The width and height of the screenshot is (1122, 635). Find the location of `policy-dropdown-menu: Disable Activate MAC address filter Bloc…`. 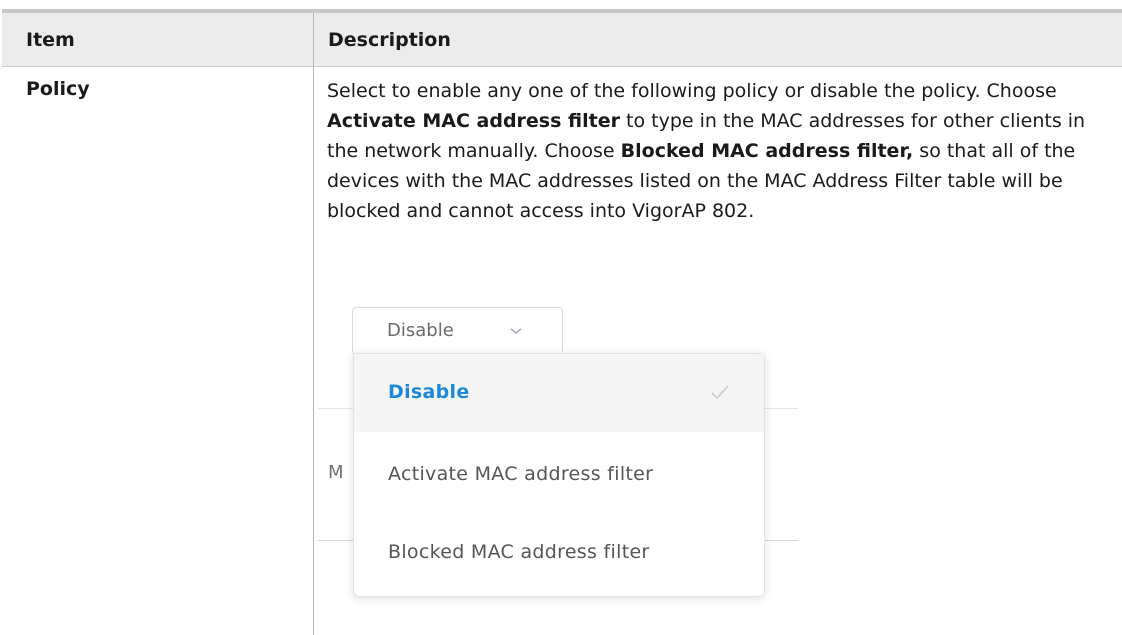

policy-dropdown-menu: Disable Activate MAC address filter Bloc… is located at coordinates (559, 475).